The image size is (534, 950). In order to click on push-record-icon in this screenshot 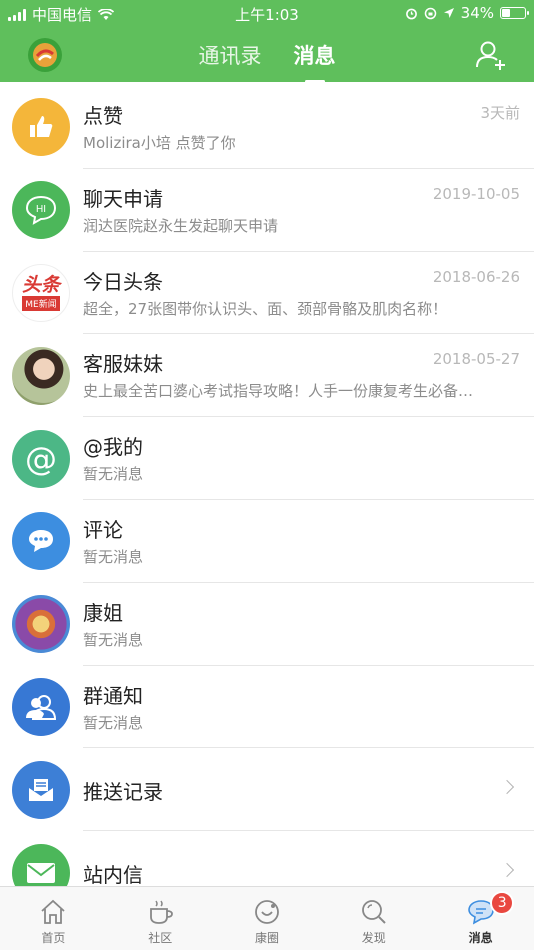, I will do `click(41, 789)`.